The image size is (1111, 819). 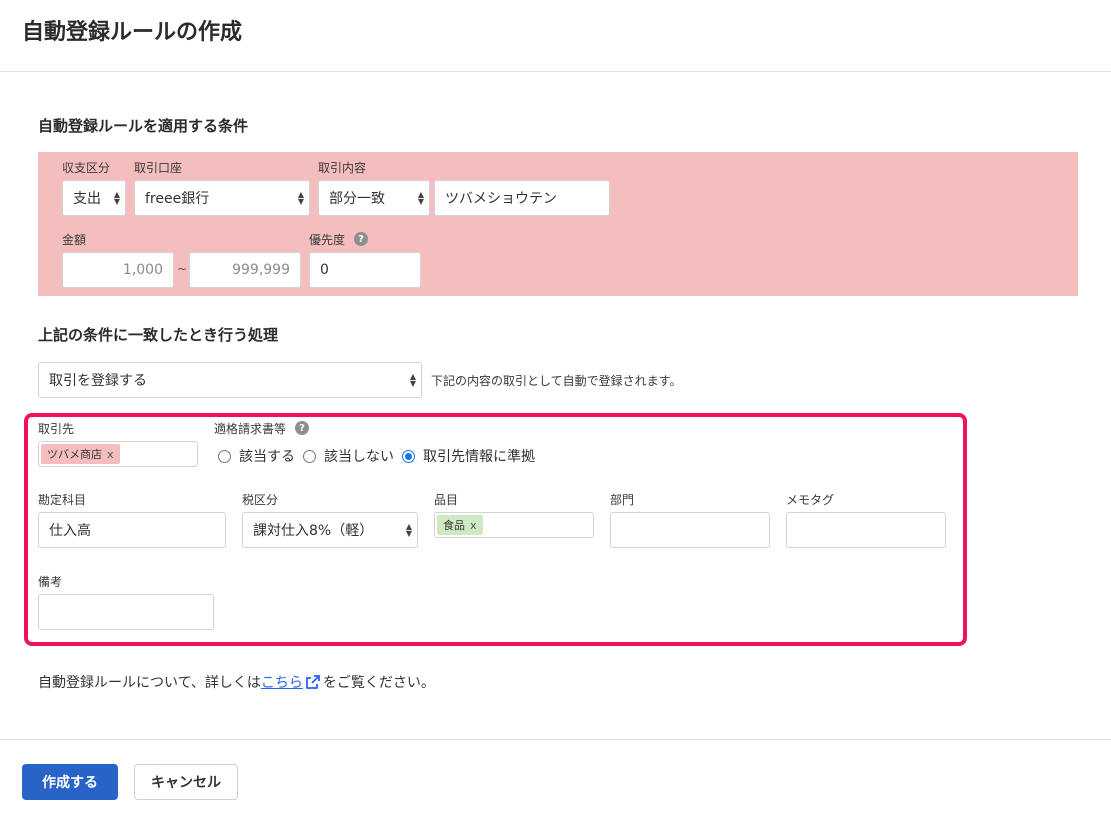 I want to click on priority-help-icon: ?, so click(x=361, y=239).